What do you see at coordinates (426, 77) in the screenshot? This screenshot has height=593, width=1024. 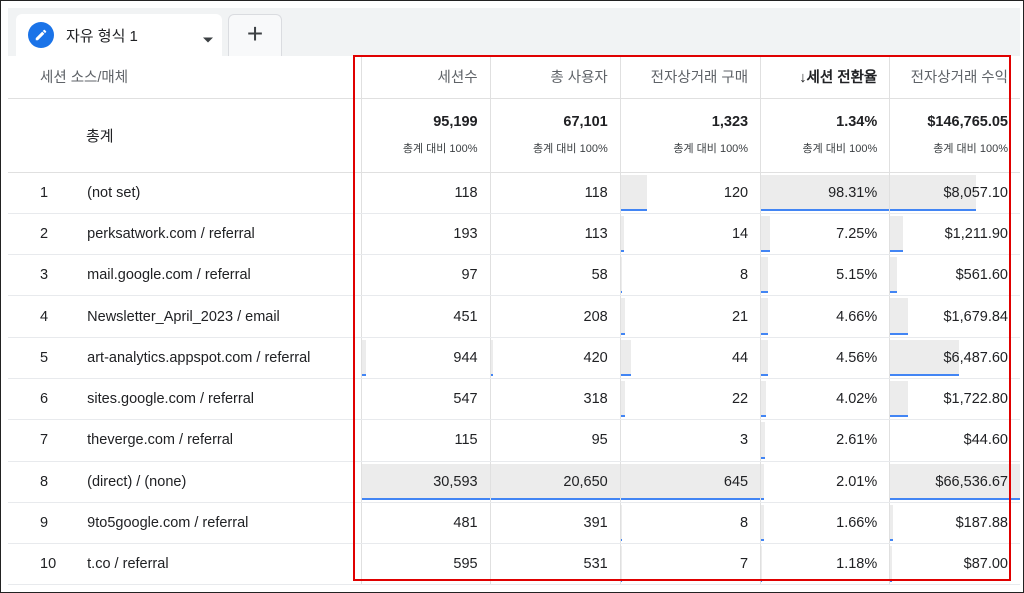 I see `column-header-sessions: 세션수` at bounding box center [426, 77].